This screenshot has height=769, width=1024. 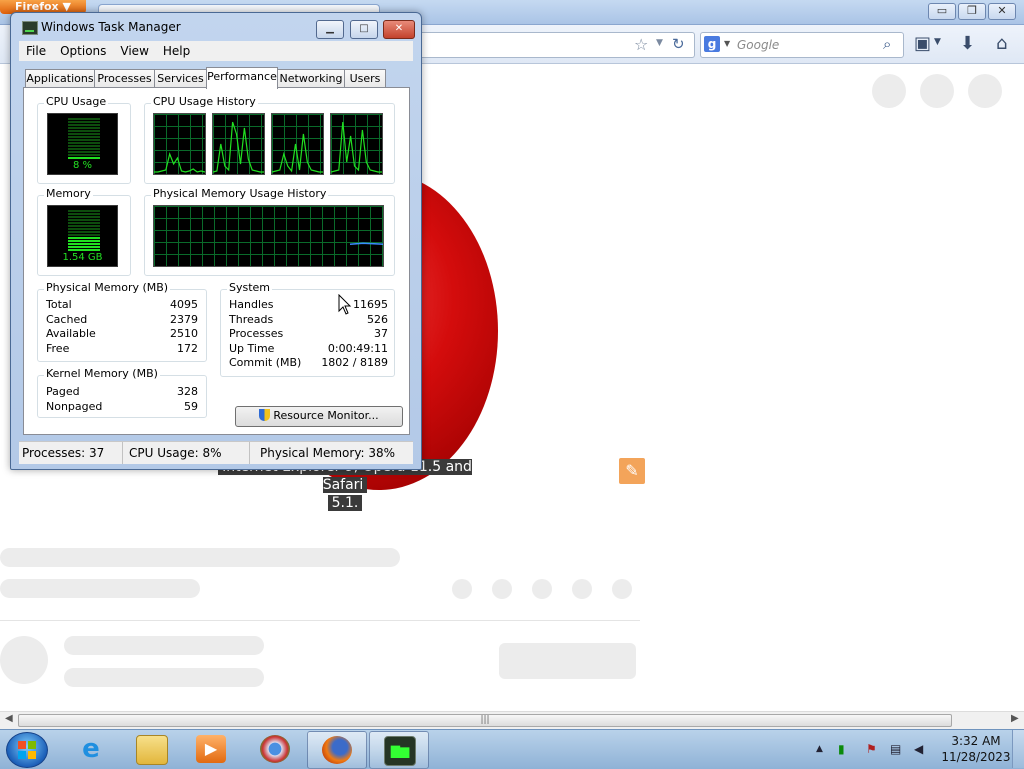 What do you see at coordinates (841, 749) in the screenshot?
I see `cpu-meter-icon: ▮` at bounding box center [841, 749].